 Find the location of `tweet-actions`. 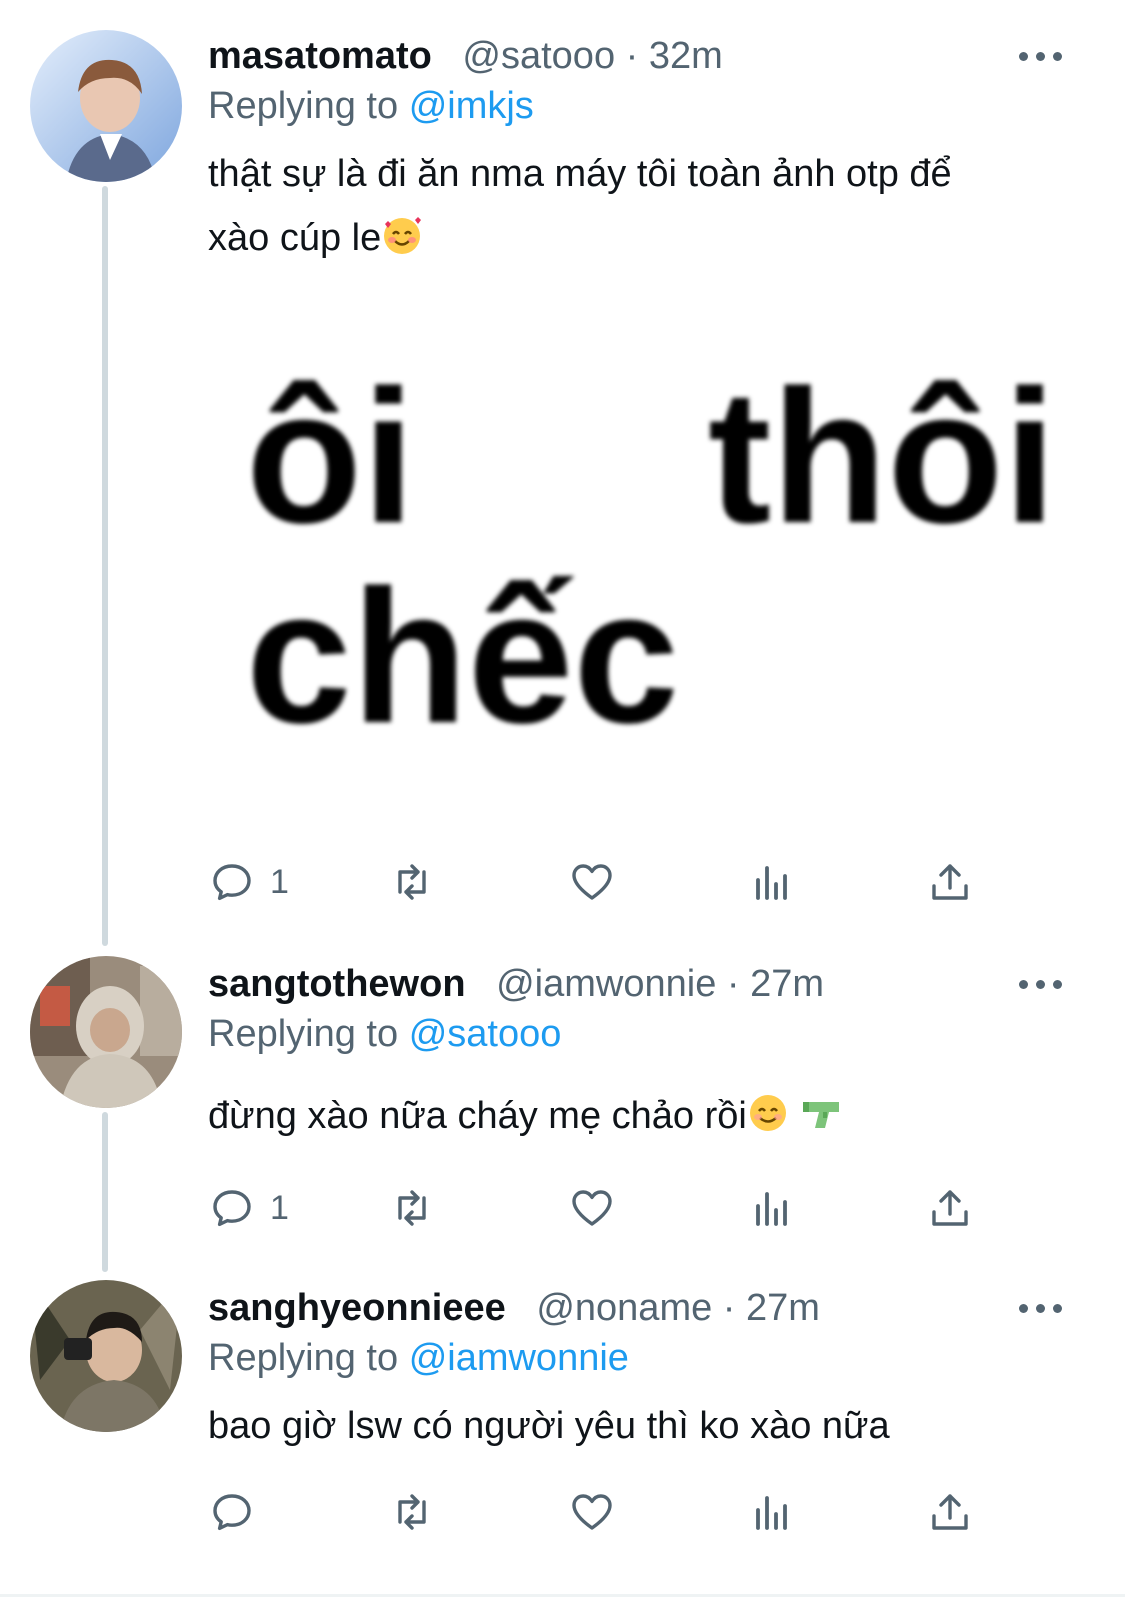

tweet-actions is located at coordinates (562, 1512).